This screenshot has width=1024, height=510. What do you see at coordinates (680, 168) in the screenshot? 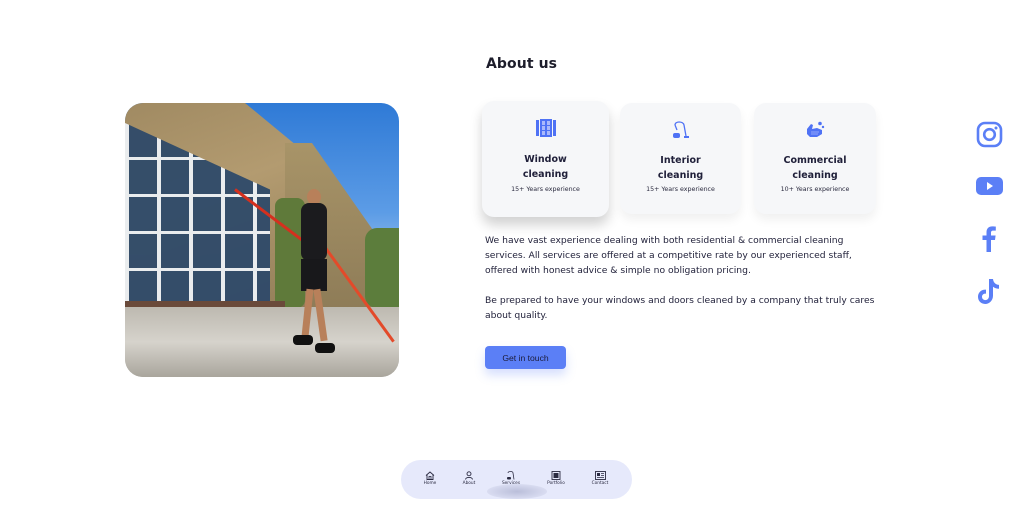
I see `service-title: Interior cleaning` at bounding box center [680, 168].